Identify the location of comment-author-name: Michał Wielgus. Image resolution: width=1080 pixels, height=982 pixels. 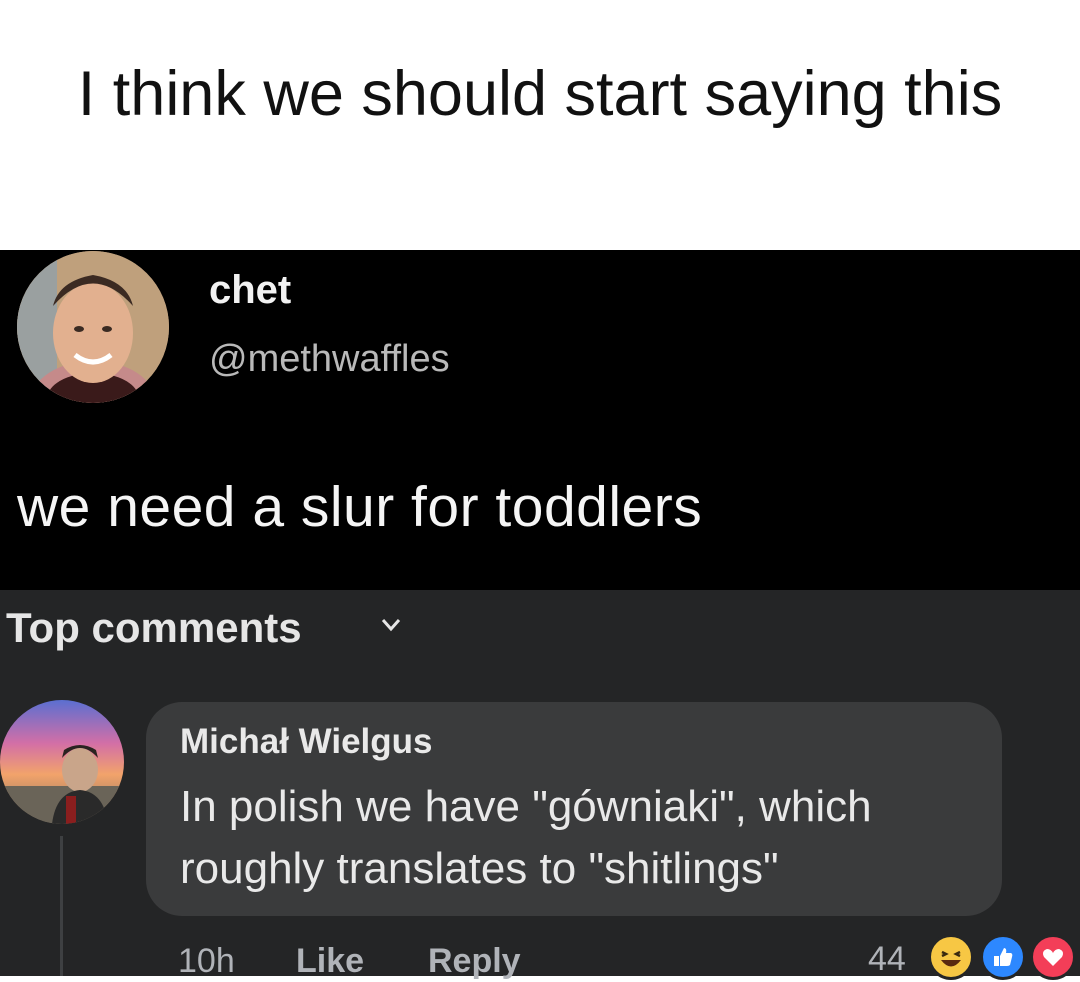
(306, 742).